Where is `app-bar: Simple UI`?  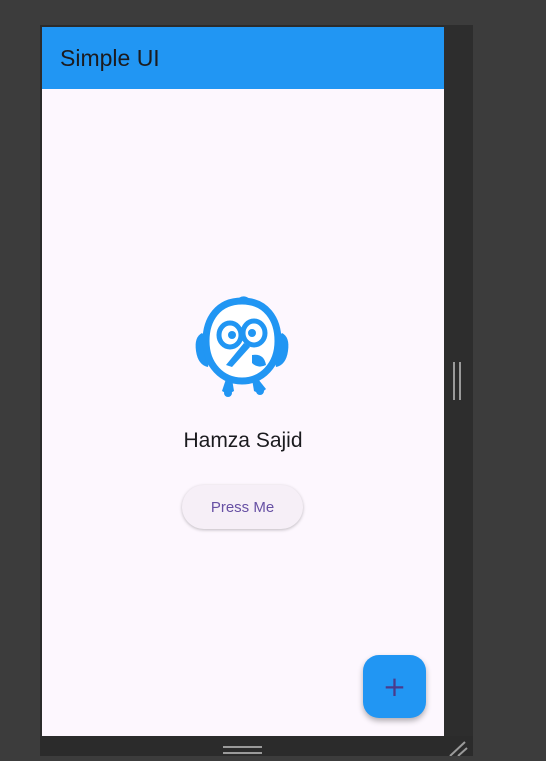
app-bar: Simple UI is located at coordinates (243, 58).